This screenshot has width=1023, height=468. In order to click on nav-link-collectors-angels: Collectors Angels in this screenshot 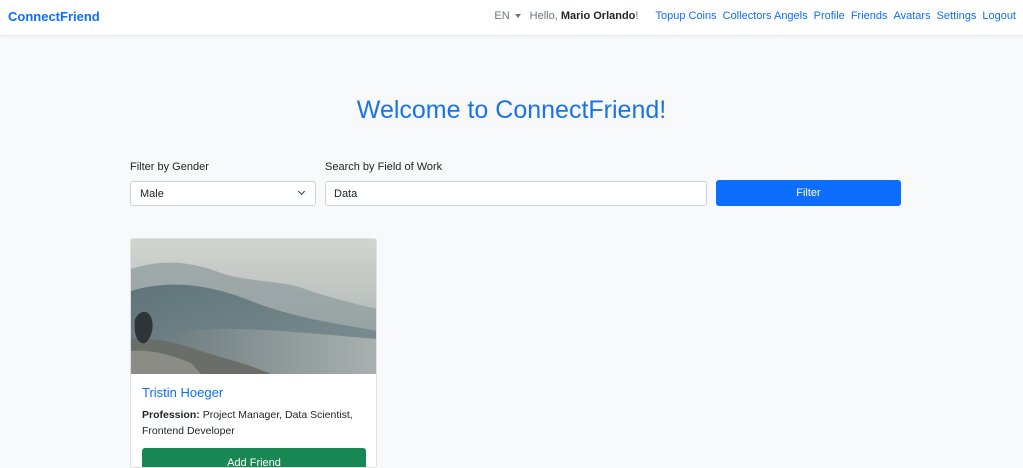, I will do `click(765, 16)`.